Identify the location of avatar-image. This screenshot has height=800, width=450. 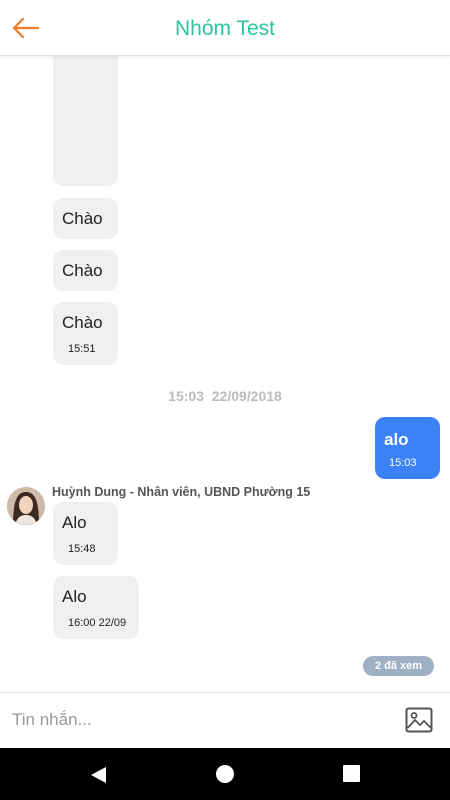
(26, 506).